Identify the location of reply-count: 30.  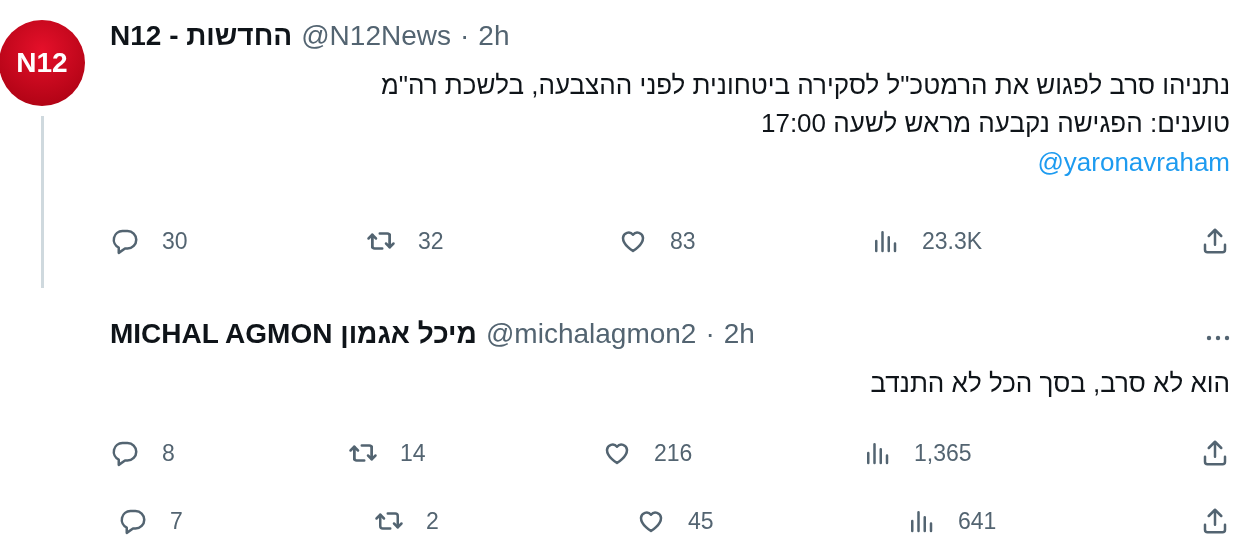
(175, 241).